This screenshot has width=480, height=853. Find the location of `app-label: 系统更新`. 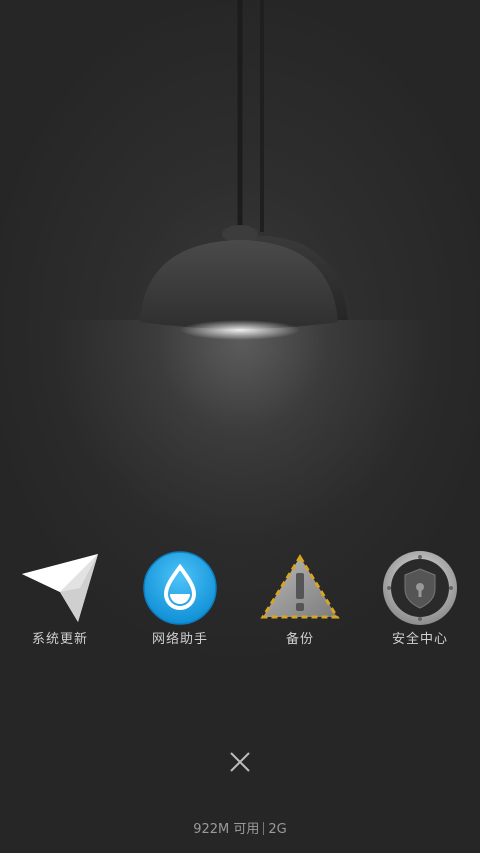

app-label: 系统更新 is located at coordinates (59, 639).